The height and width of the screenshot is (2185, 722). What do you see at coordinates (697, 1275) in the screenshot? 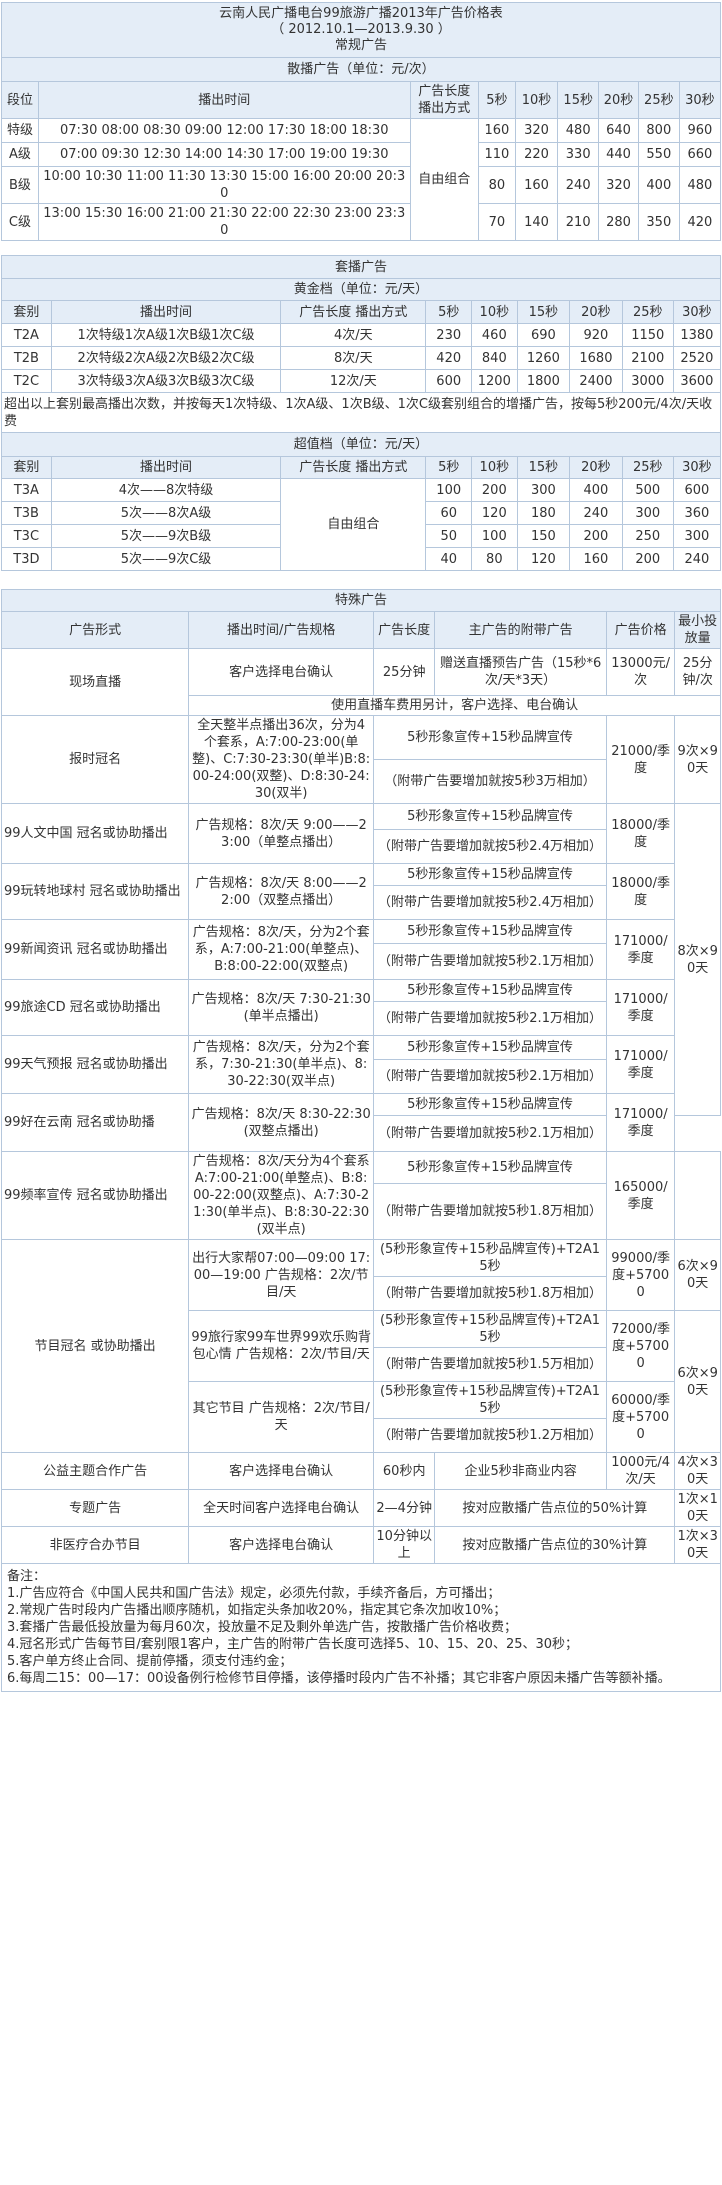
I see `min-cell: 6次×90天` at bounding box center [697, 1275].